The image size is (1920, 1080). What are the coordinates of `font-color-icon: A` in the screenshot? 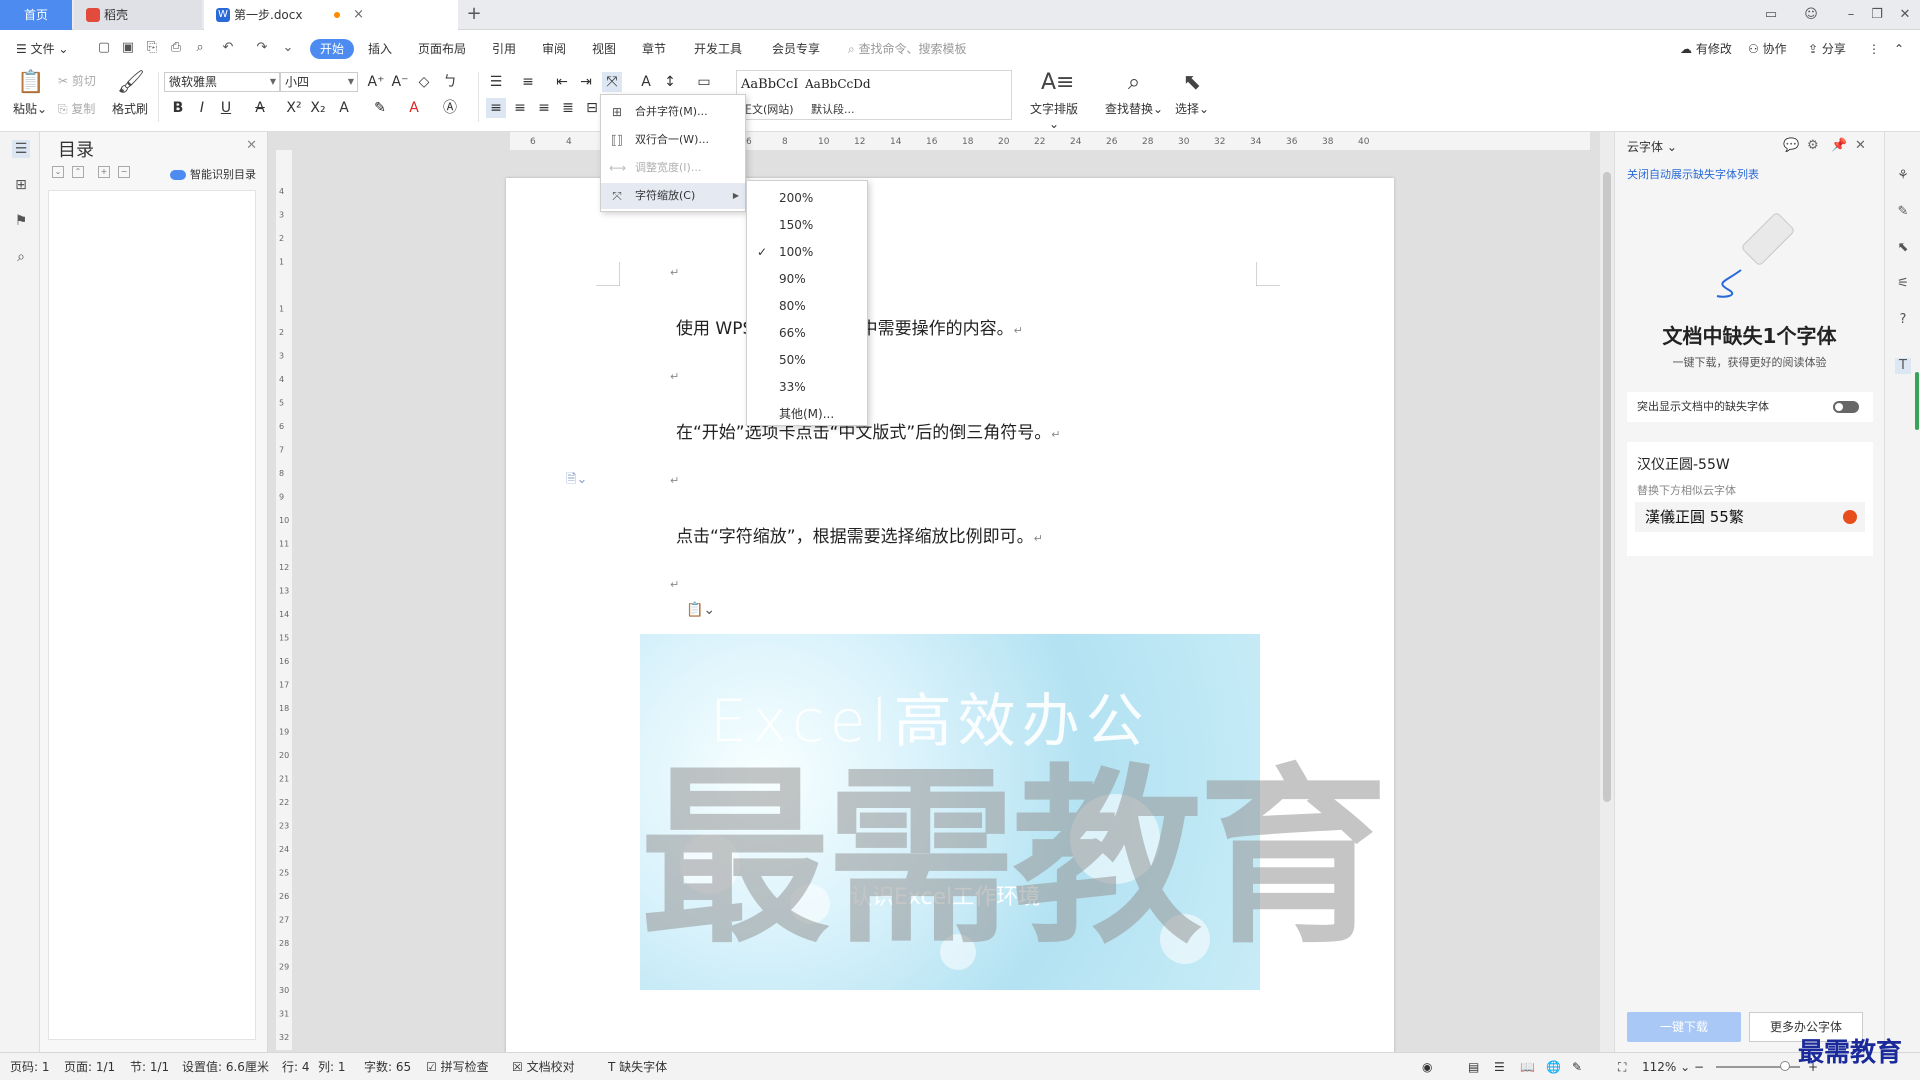 It's located at (414, 108).